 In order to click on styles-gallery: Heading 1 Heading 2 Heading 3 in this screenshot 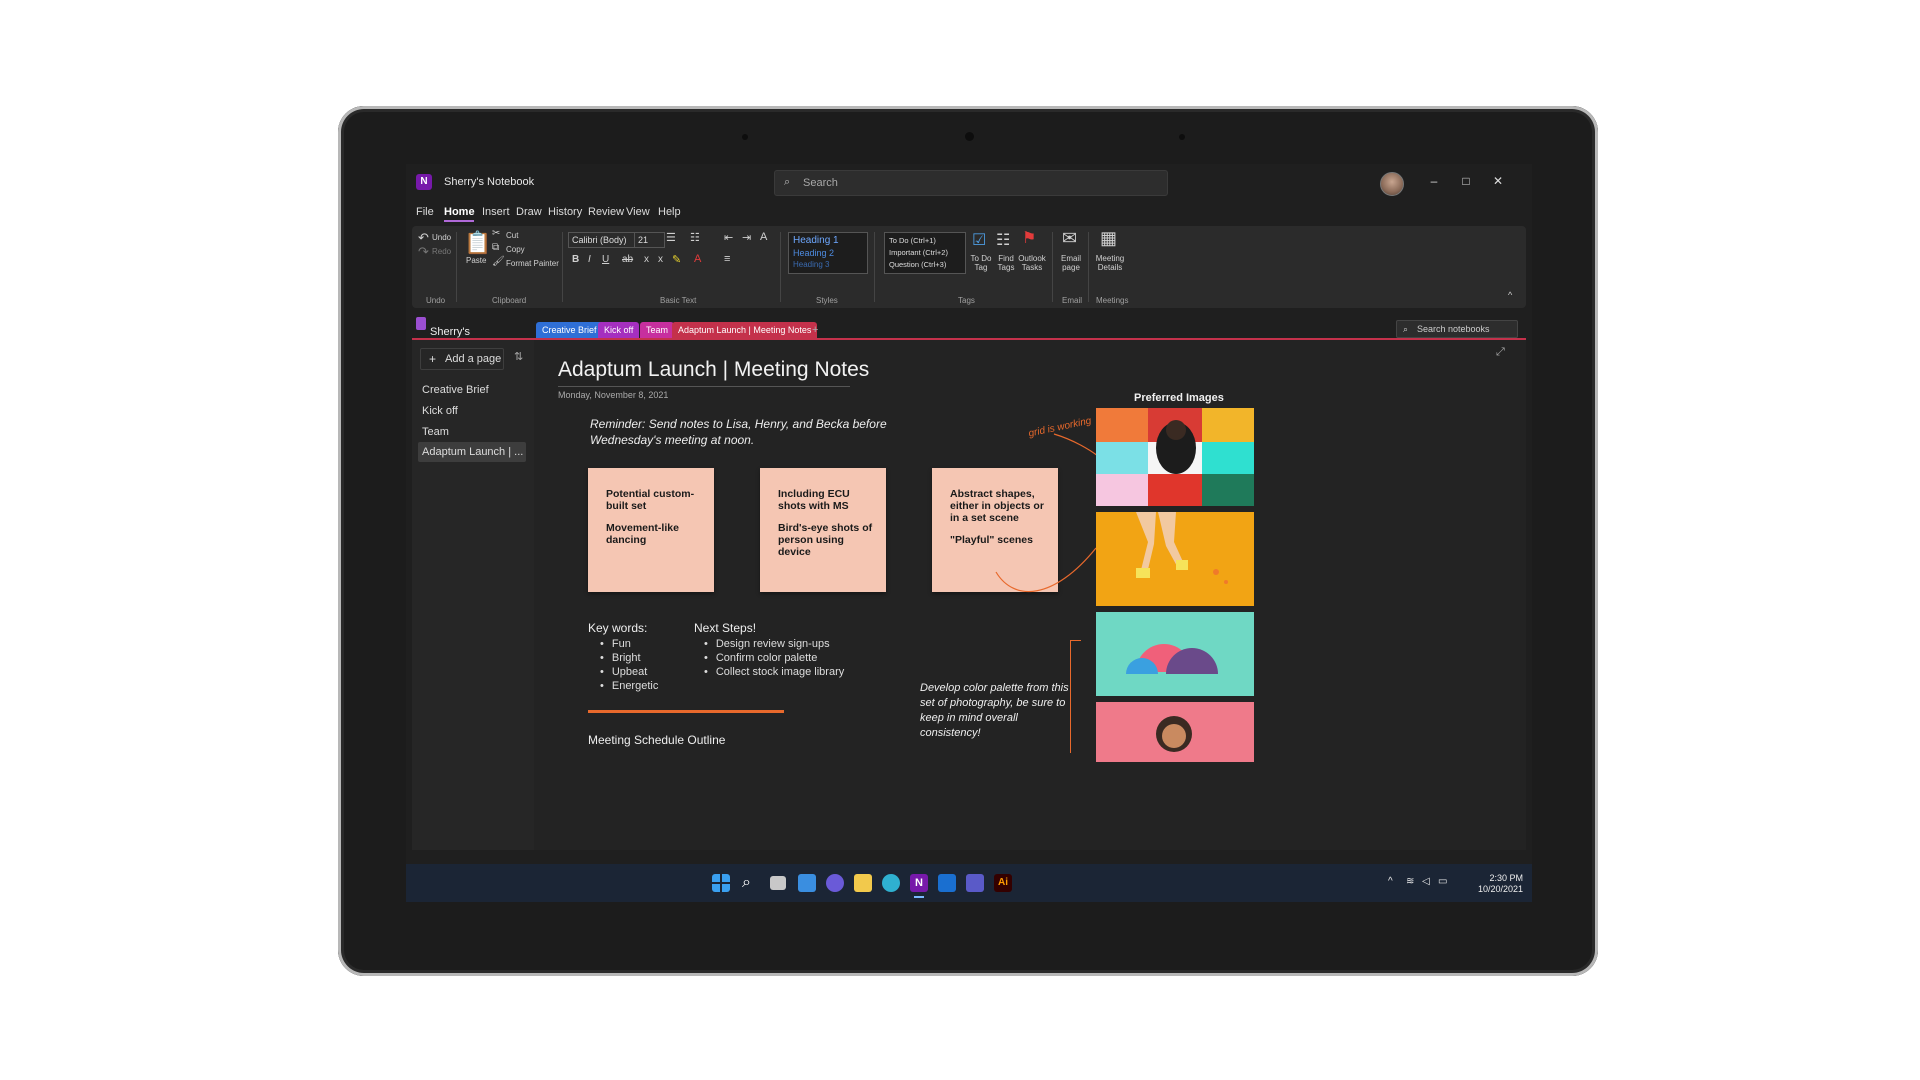, I will do `click(828, 253)`.